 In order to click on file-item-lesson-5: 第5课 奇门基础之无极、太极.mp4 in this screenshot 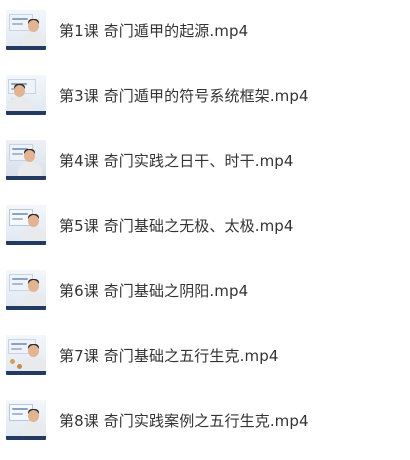, I will do `click(205, 225)`.